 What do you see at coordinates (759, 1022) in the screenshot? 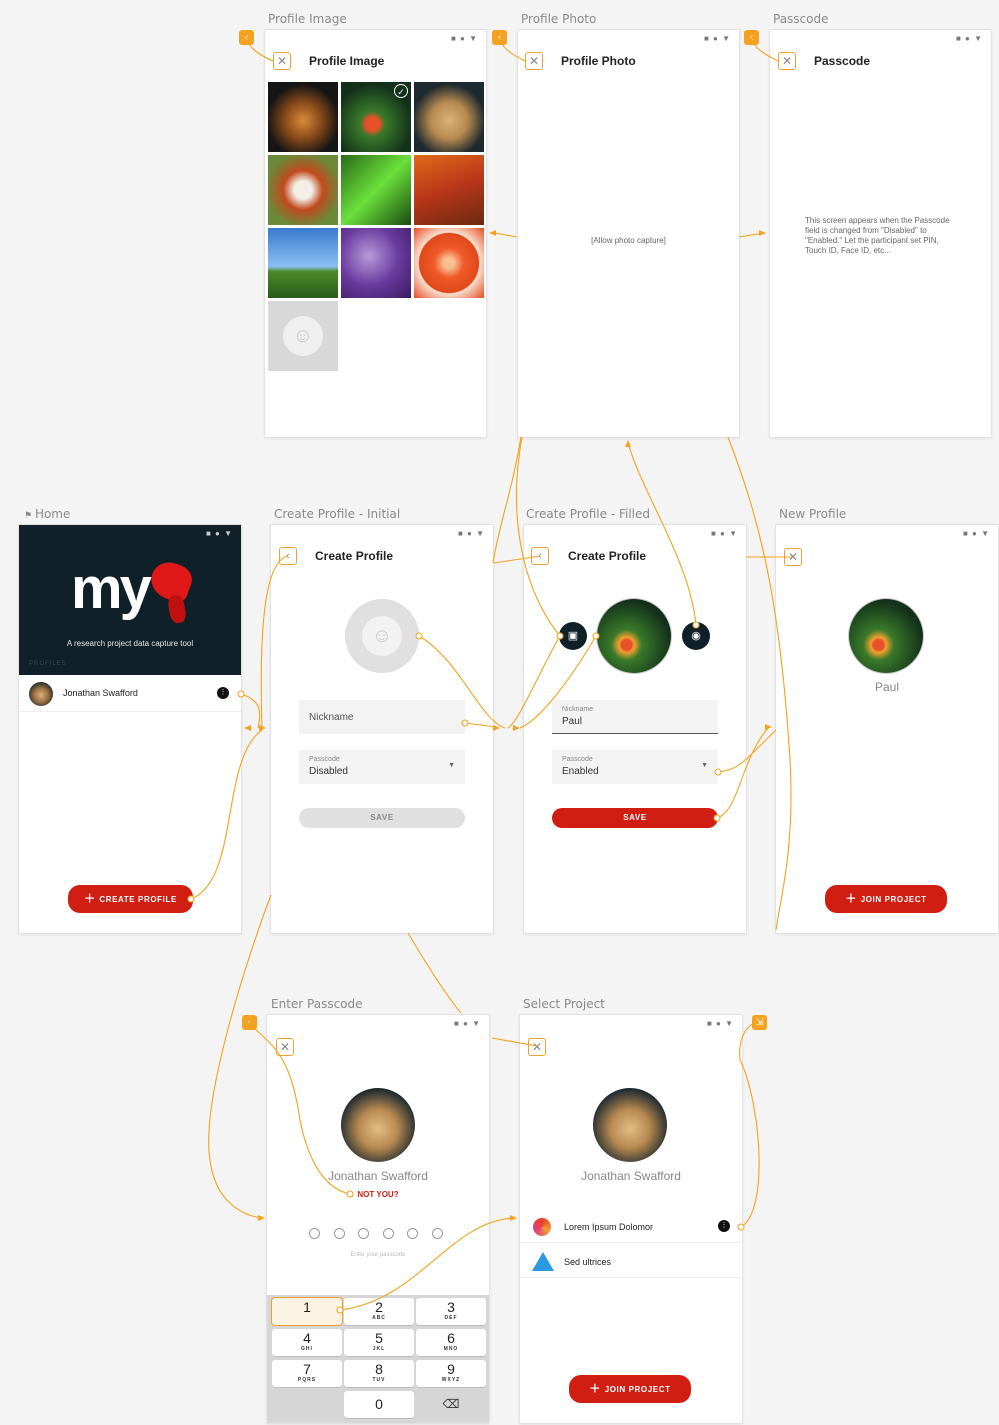
I see `external-link-icon: ⇲` at bounding box center [759, 1022].